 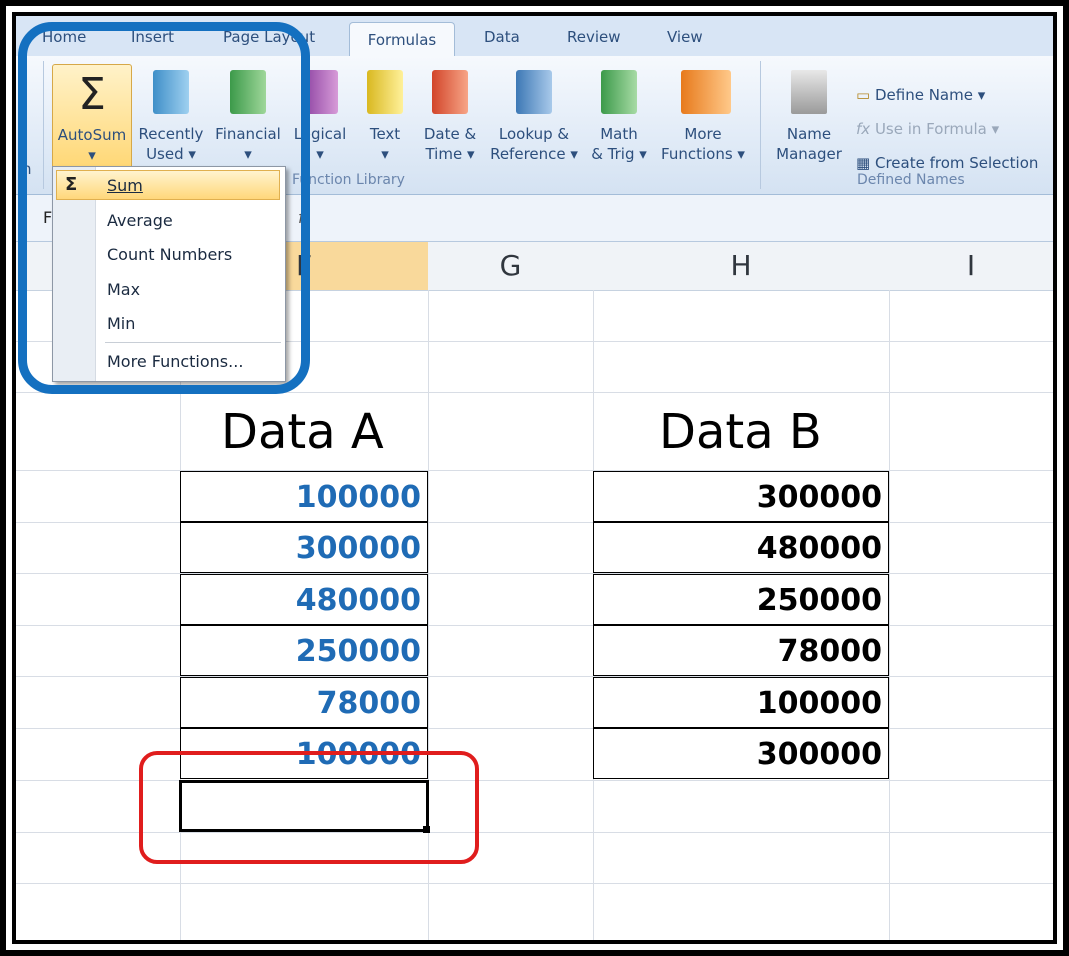 I want to click on column-header-h: H, so click(x=741, y=266).